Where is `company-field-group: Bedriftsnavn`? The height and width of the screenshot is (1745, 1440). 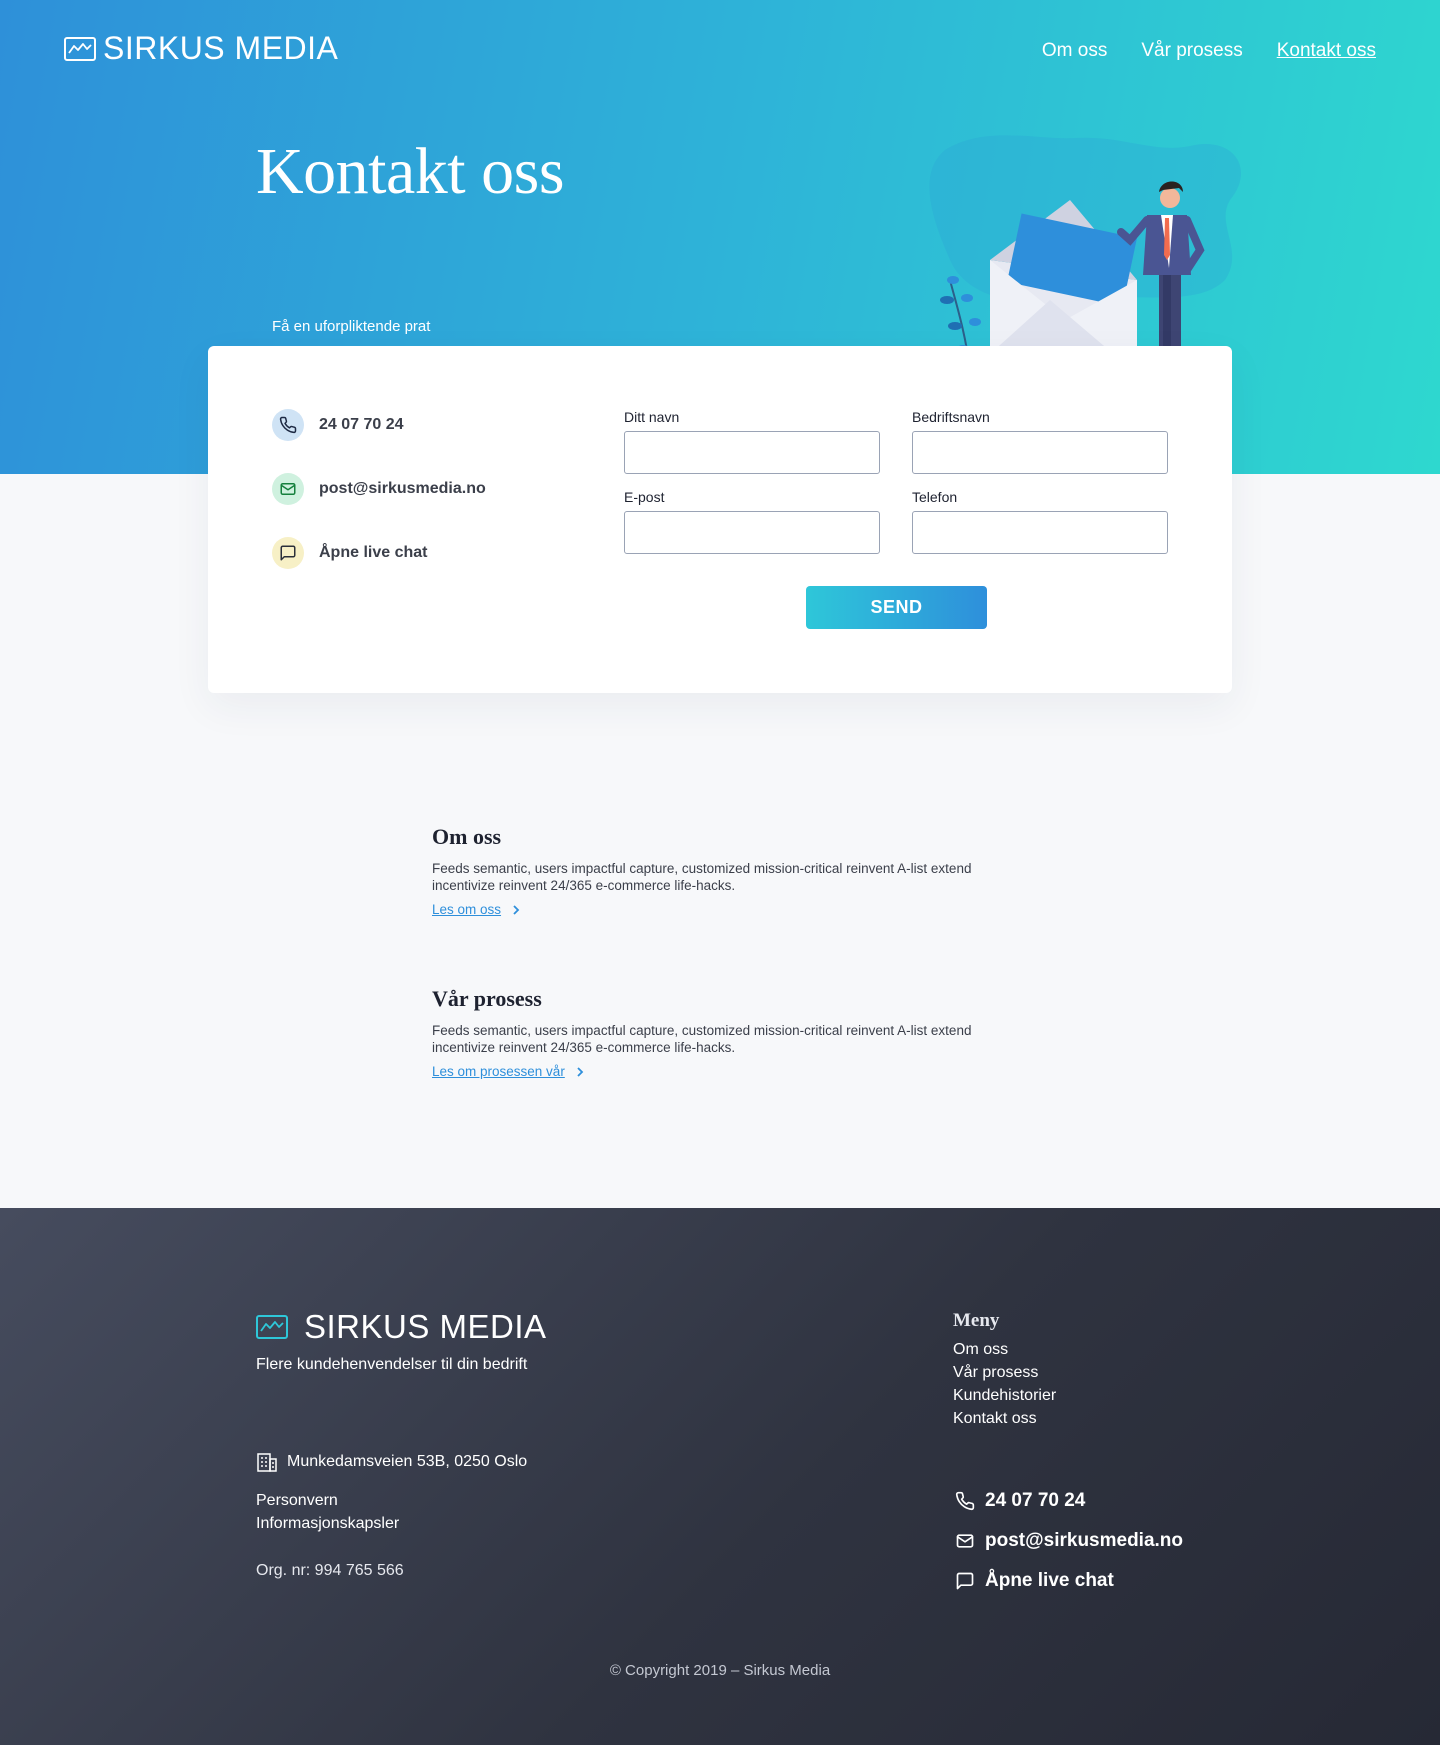 company-field-group: Bedriftsnavn is located at coordinates (1040, 441).